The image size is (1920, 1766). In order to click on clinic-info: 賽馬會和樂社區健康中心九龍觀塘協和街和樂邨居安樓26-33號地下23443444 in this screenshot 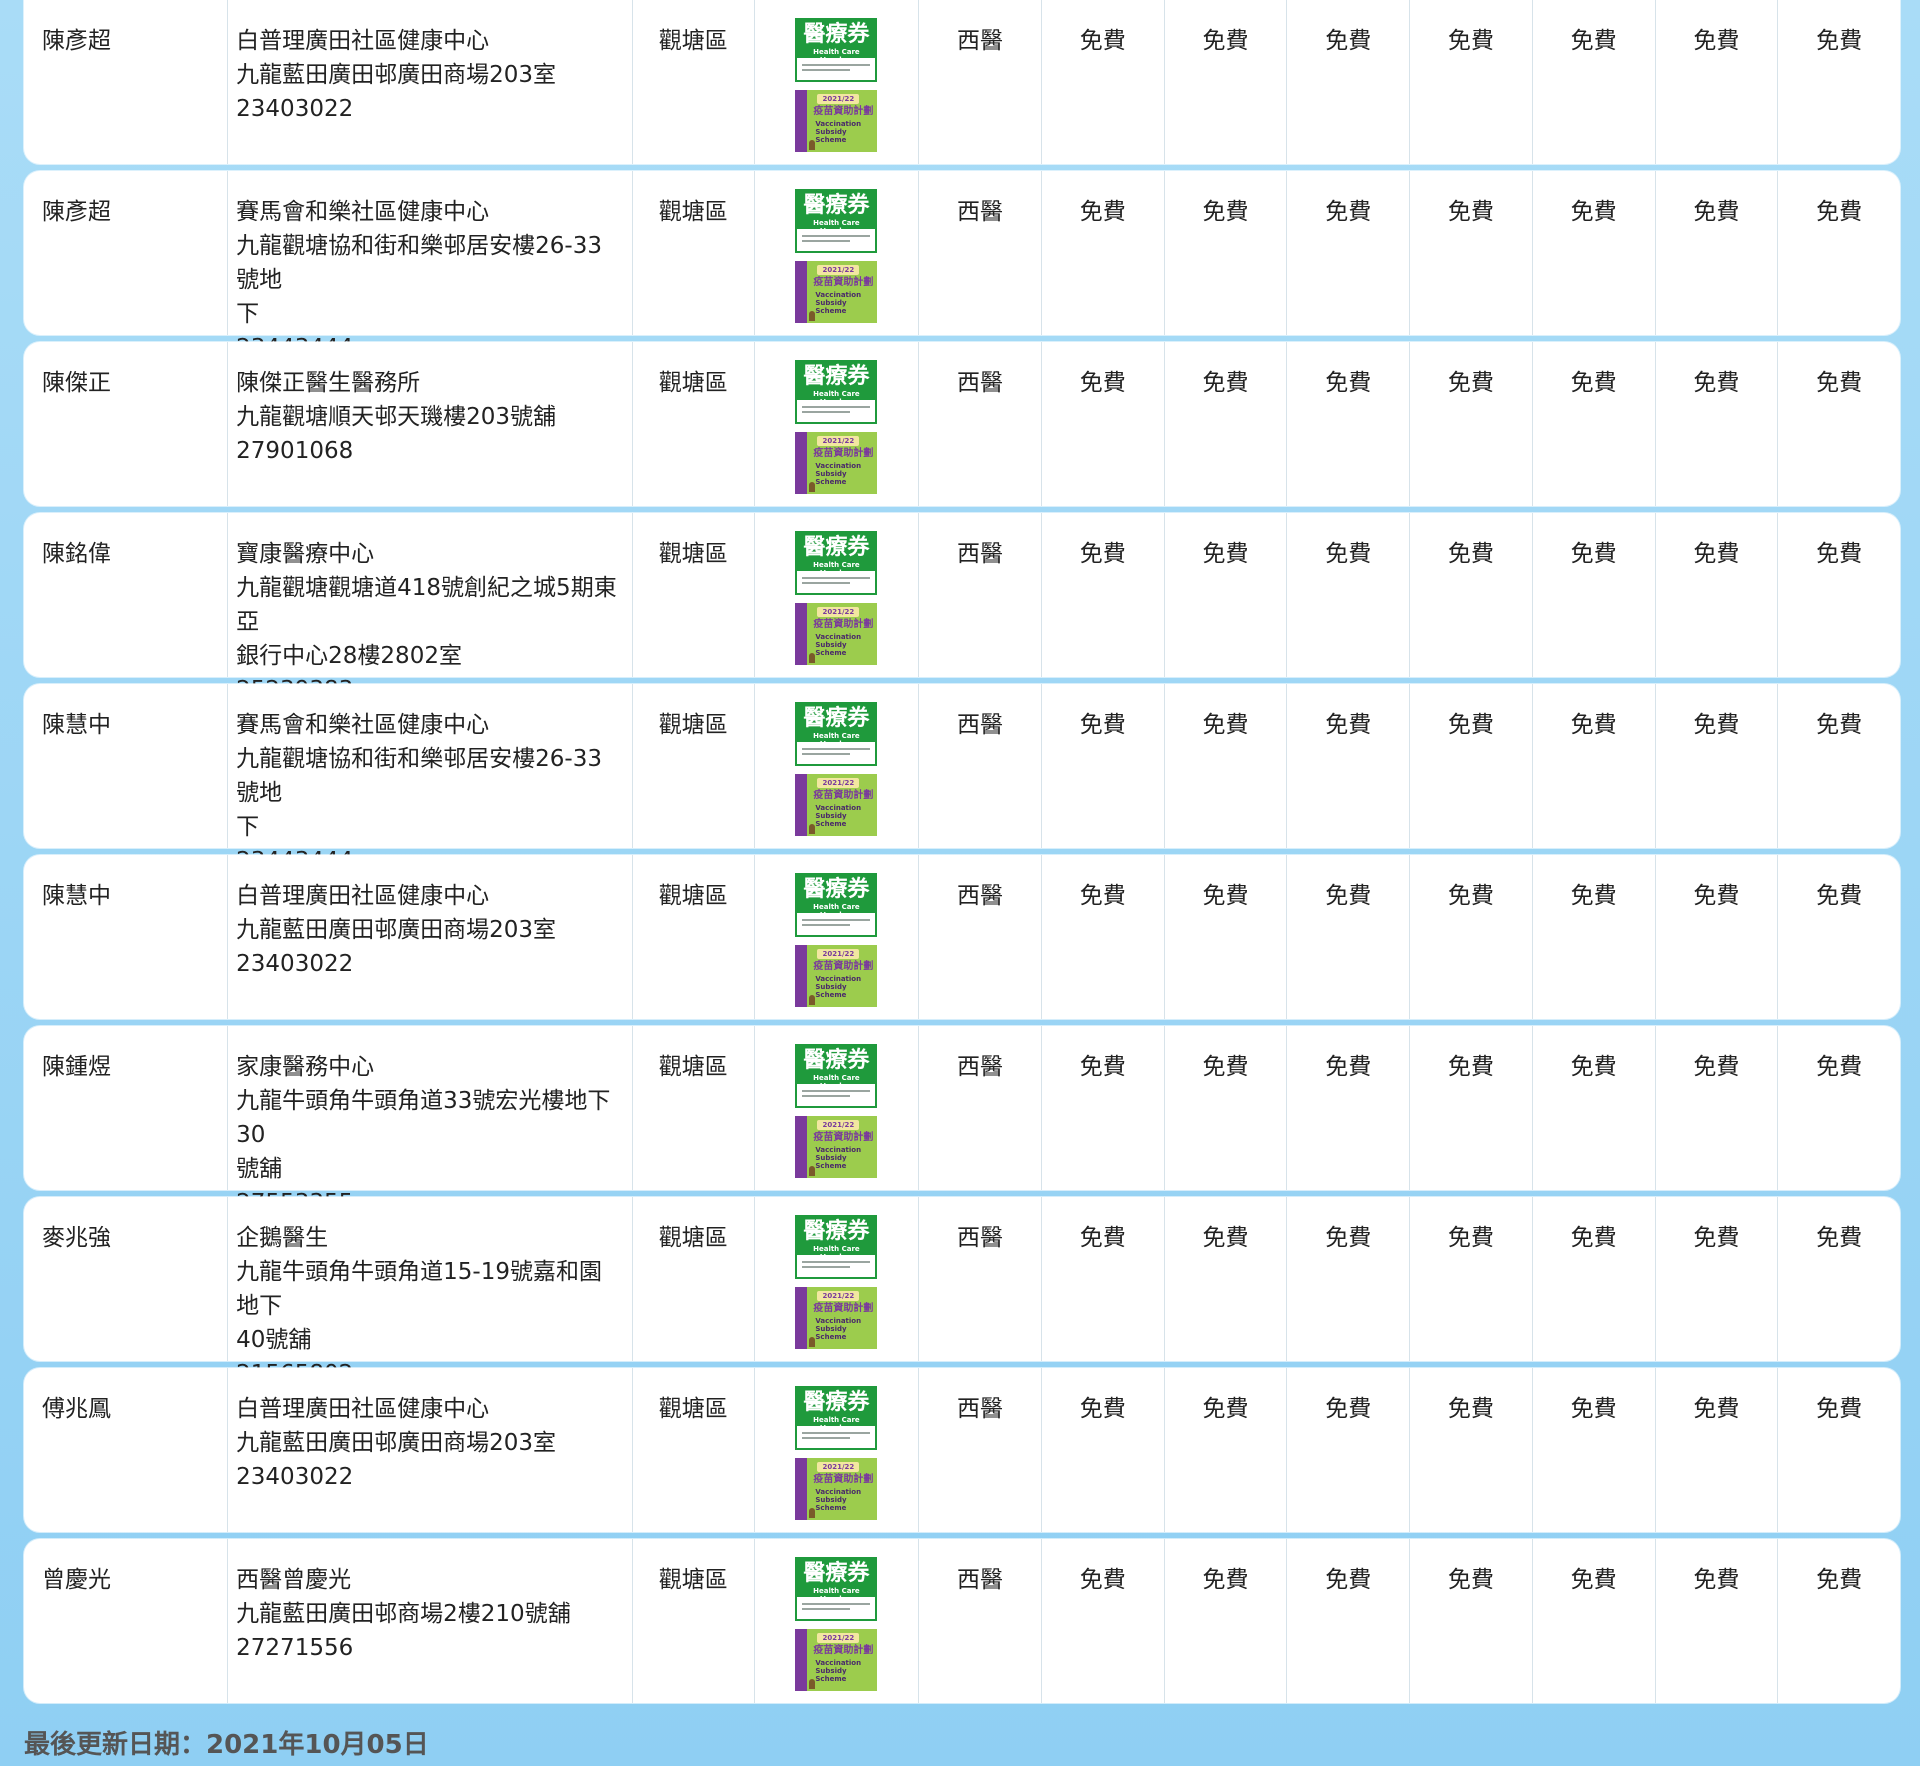, I will do `click(430, 266)`.